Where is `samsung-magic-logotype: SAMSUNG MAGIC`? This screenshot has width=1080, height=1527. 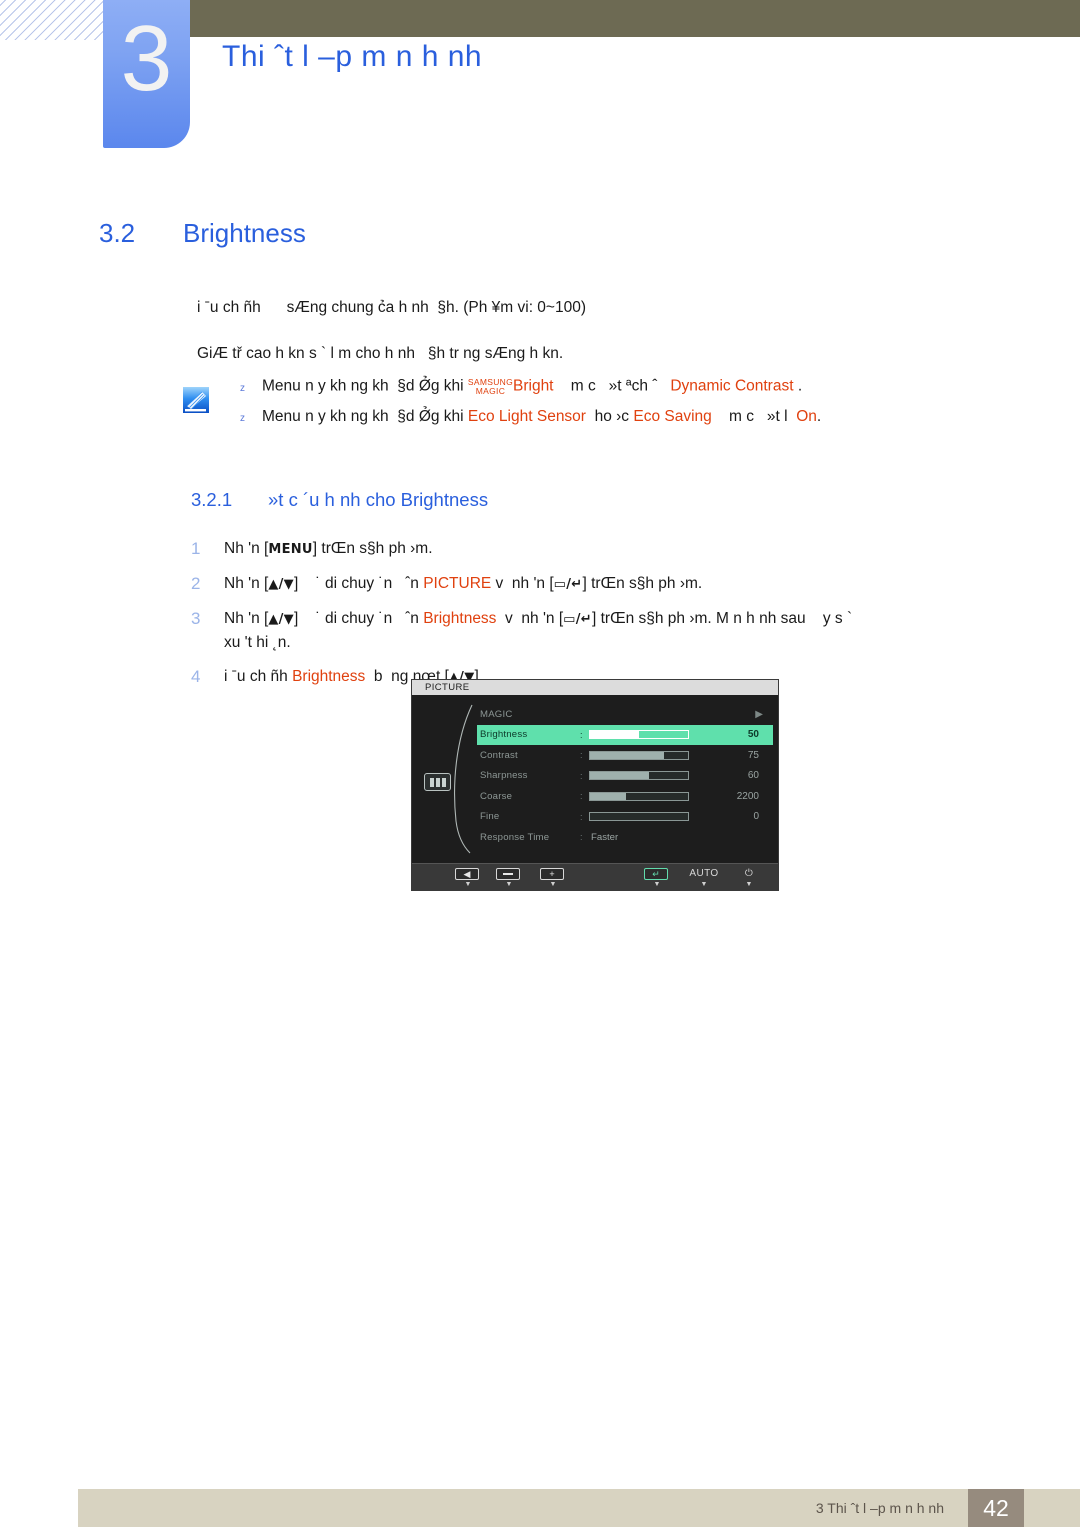 samsung-magic-logotype: SAMSUNG MAGIC is located at coordinates (490, 386).